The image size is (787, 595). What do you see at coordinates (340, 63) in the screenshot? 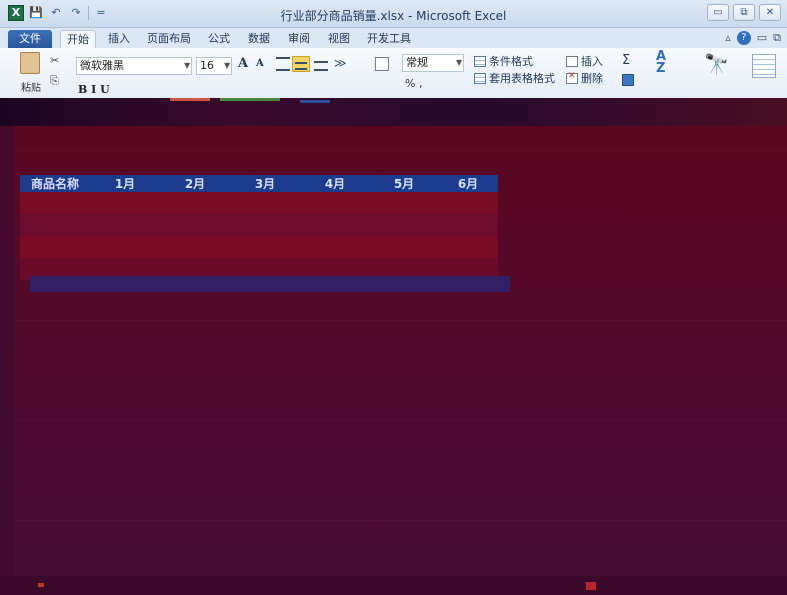
I see `orientation-icon: ≫` at bounding box center [340, 63].